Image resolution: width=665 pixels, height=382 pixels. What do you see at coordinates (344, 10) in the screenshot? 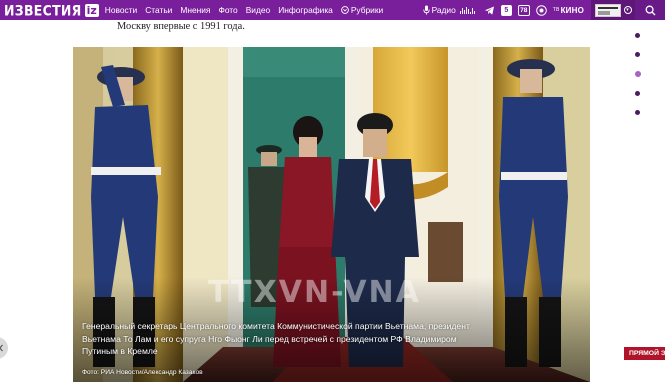
I see `chevron-down-icon` at bounding box center [344, 10].